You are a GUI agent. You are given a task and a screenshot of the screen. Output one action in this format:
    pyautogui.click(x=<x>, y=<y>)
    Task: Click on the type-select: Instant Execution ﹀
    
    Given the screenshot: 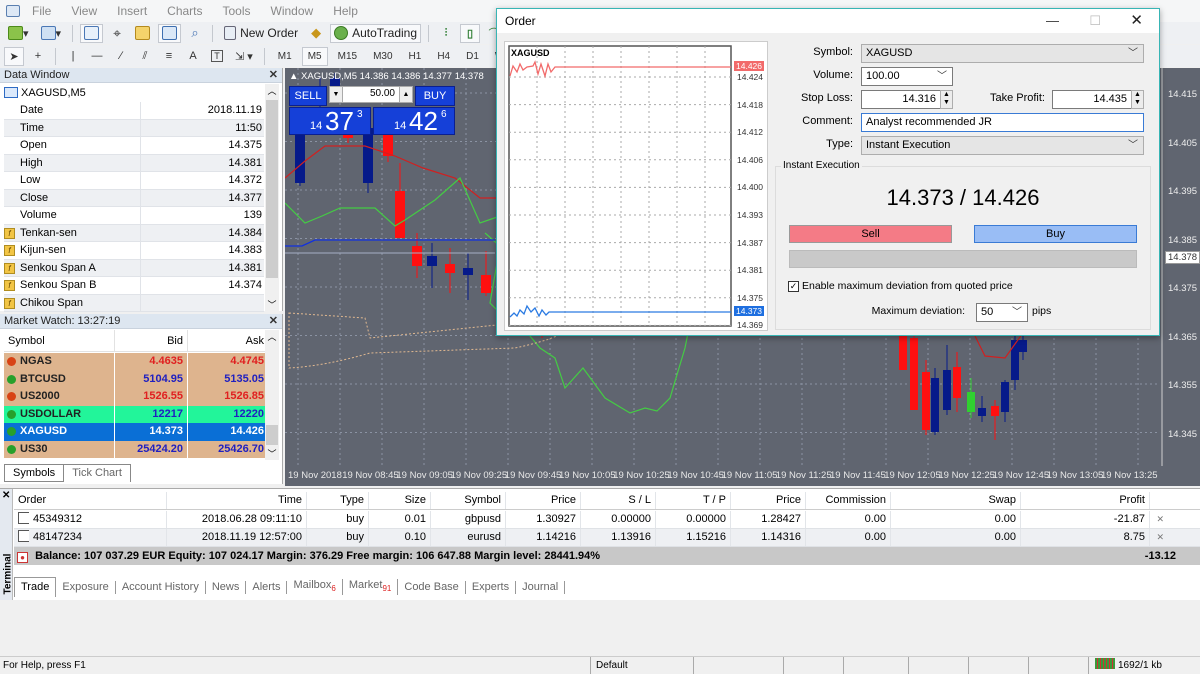 What is the action you would take?
    pyautogui.click(x=1002, y=145)
    